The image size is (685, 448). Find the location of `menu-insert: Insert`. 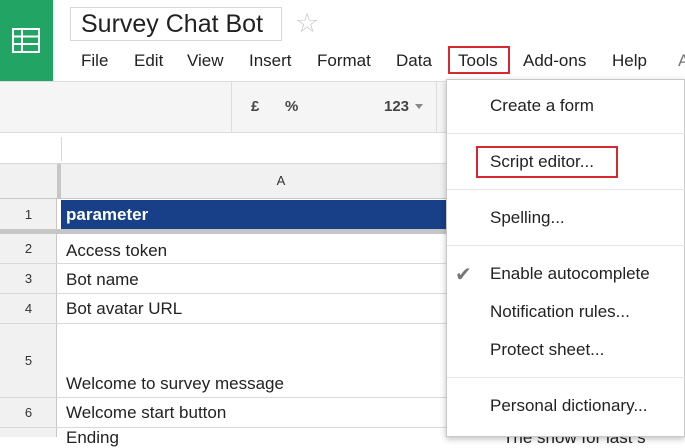

menu-insert: Insert is located at coordinates (270, 61).